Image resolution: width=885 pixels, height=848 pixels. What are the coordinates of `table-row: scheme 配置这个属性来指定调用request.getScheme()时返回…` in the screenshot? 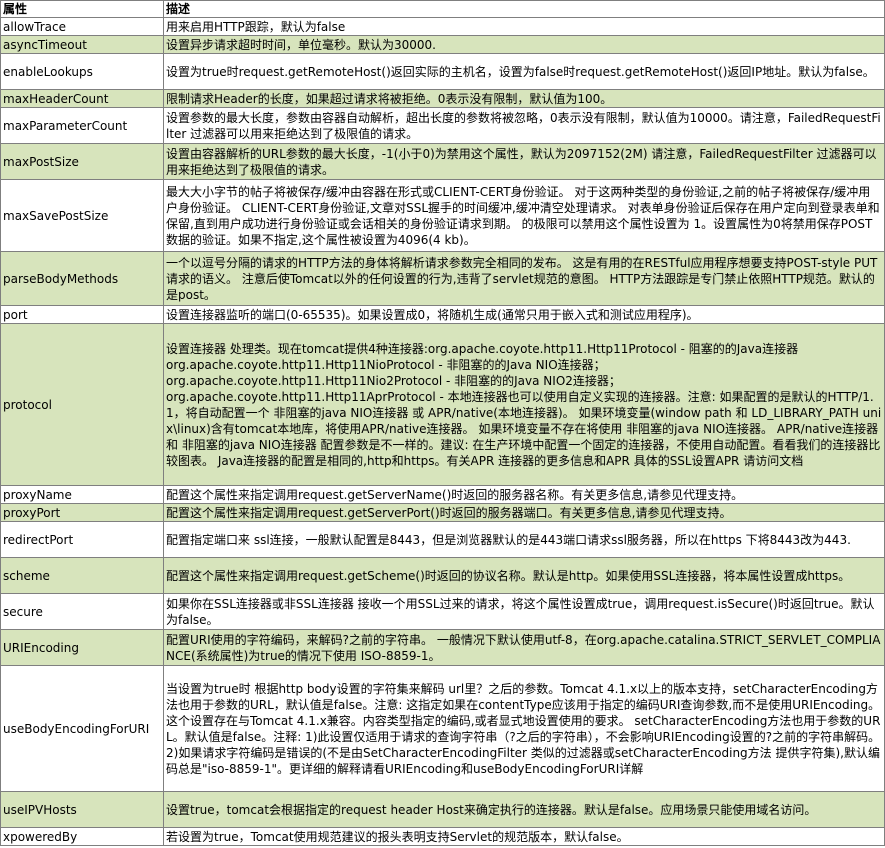 It's located at (442, 575).